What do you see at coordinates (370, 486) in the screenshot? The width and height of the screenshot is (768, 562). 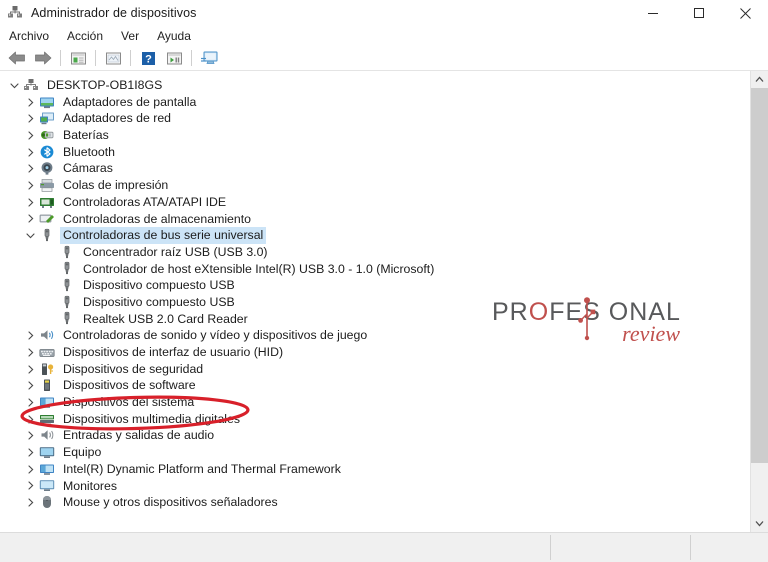 I see `tree-item: Monitores` at bounding box center [370, 486].